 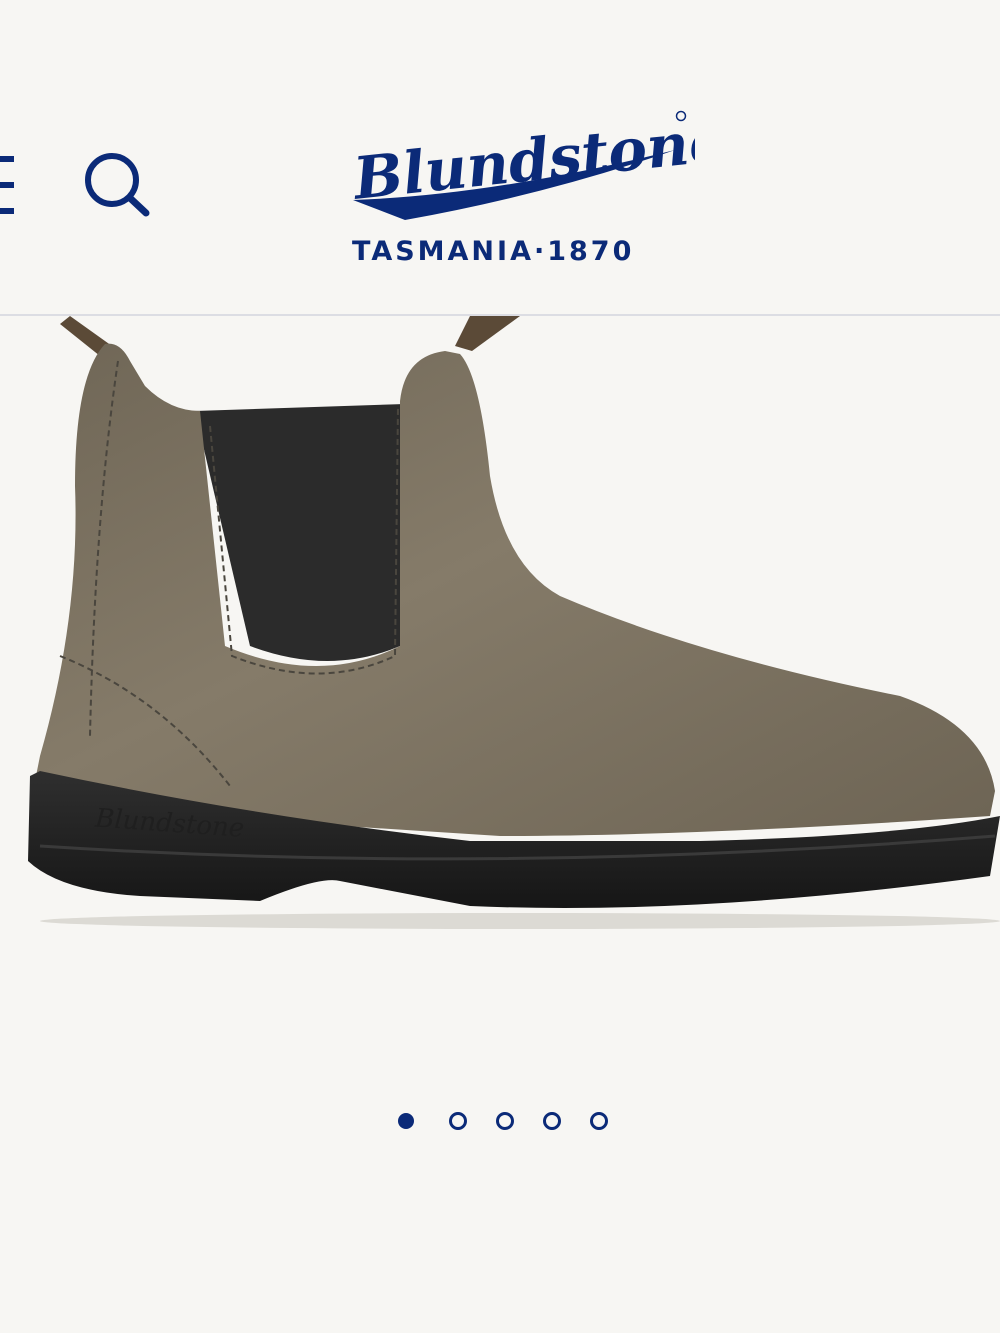 I want to click on search-icon, so click(x=117, y=185).